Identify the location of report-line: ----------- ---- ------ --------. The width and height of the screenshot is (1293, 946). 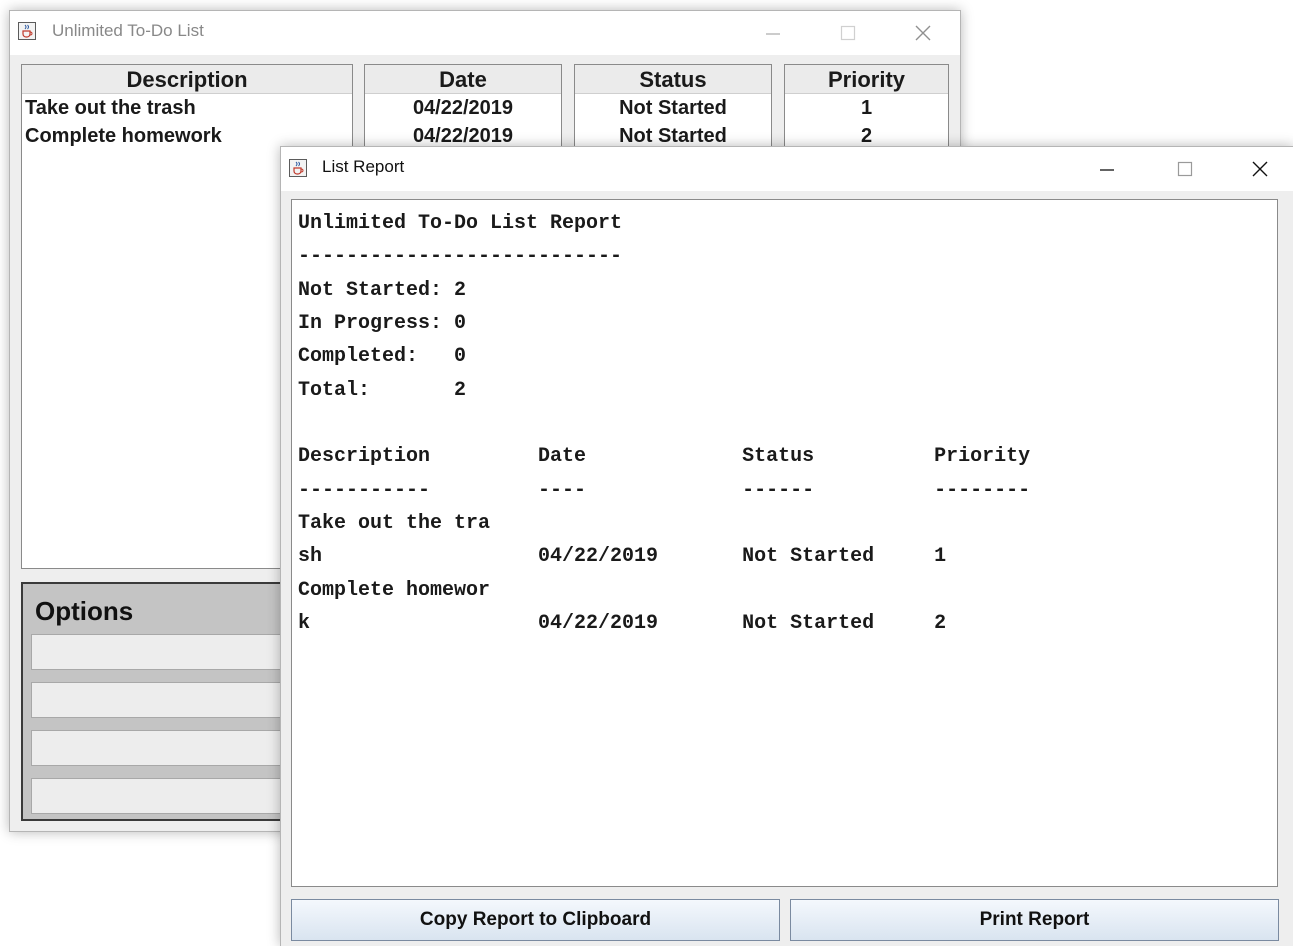
(664, 490).